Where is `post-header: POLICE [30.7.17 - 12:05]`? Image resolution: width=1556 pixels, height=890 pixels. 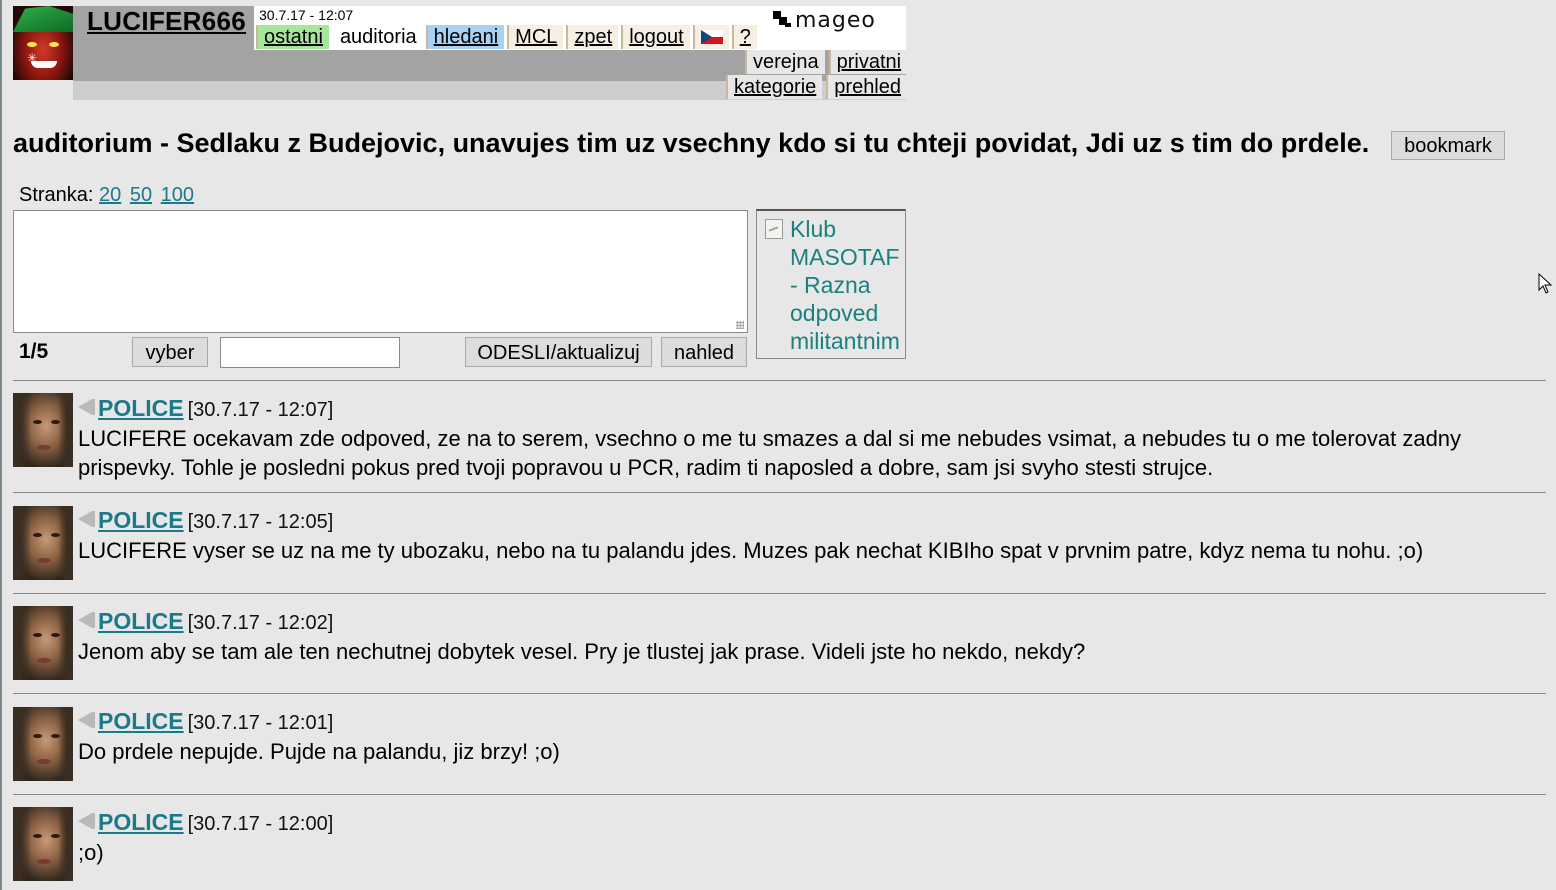
post-header: POLICE [30.7.17 - 12:05] is located at coordinates (205, 520).